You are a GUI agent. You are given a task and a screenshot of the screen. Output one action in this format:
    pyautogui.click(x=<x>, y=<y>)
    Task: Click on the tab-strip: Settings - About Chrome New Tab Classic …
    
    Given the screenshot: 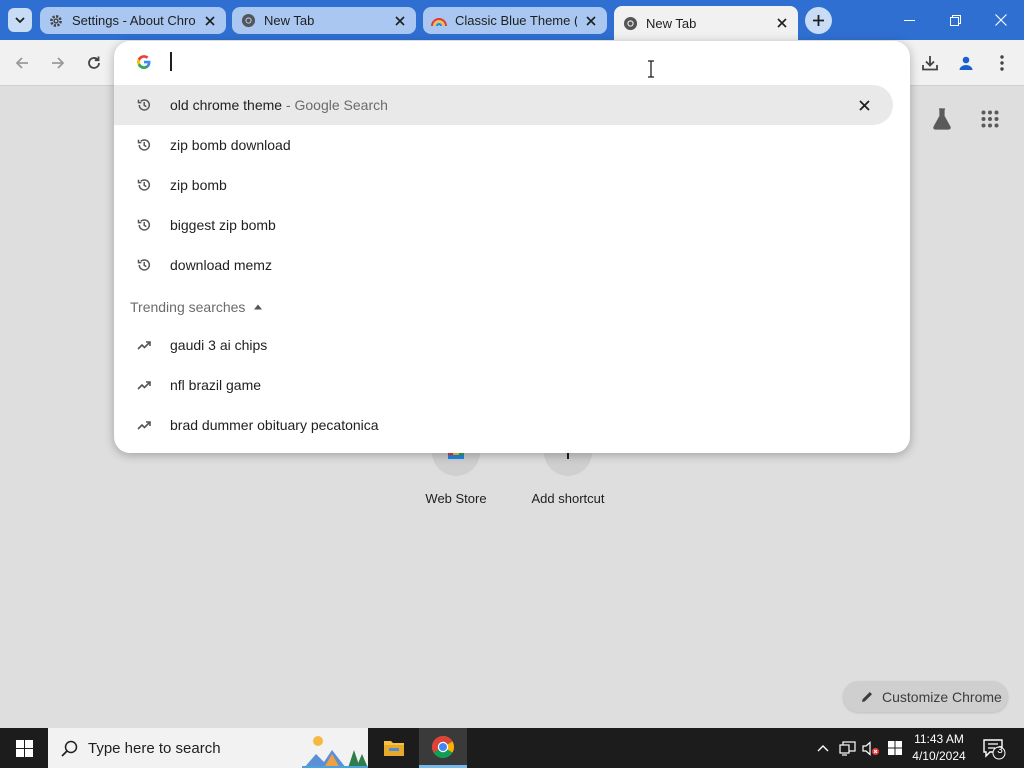 What is the action you would take?
    pyautogui.click(x=512, y=20)
    